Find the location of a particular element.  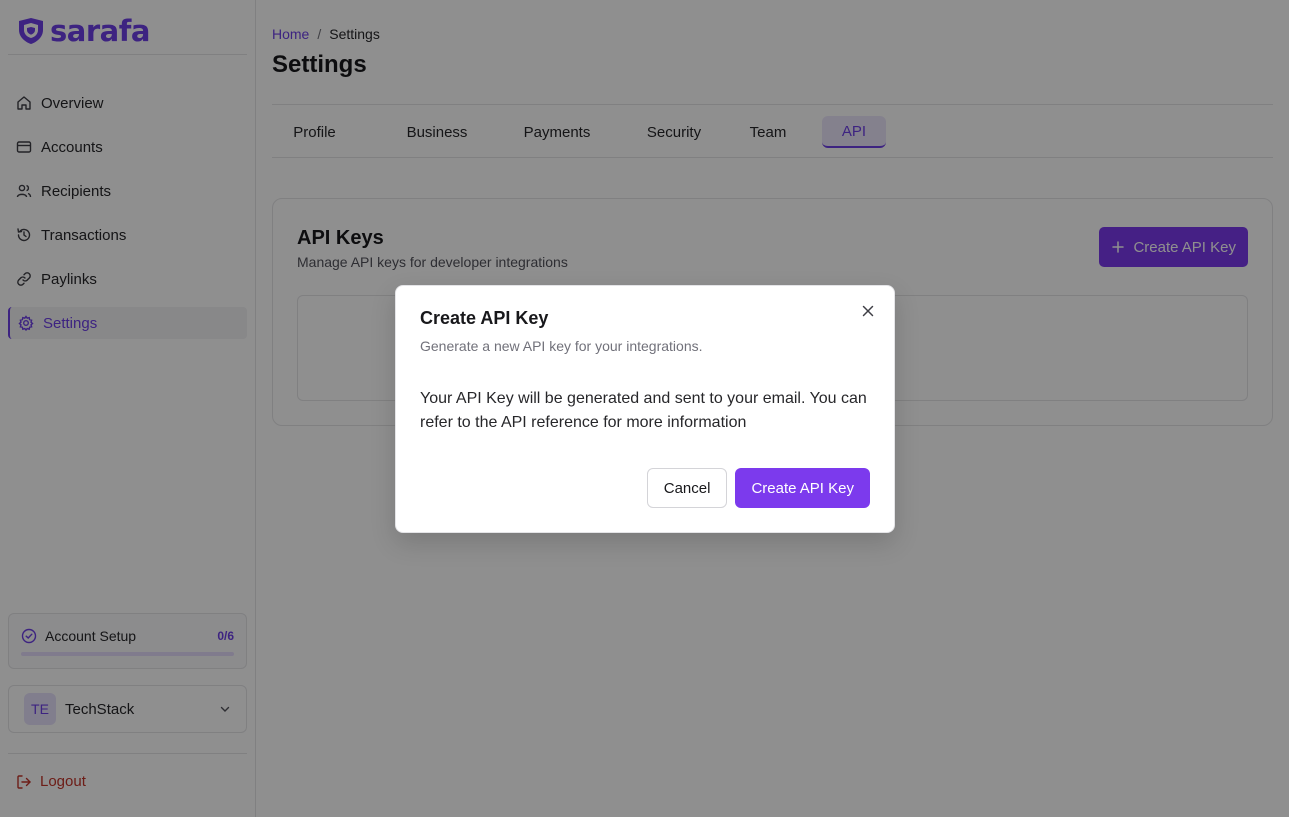

close-icon is located at coordinates (868, 311).